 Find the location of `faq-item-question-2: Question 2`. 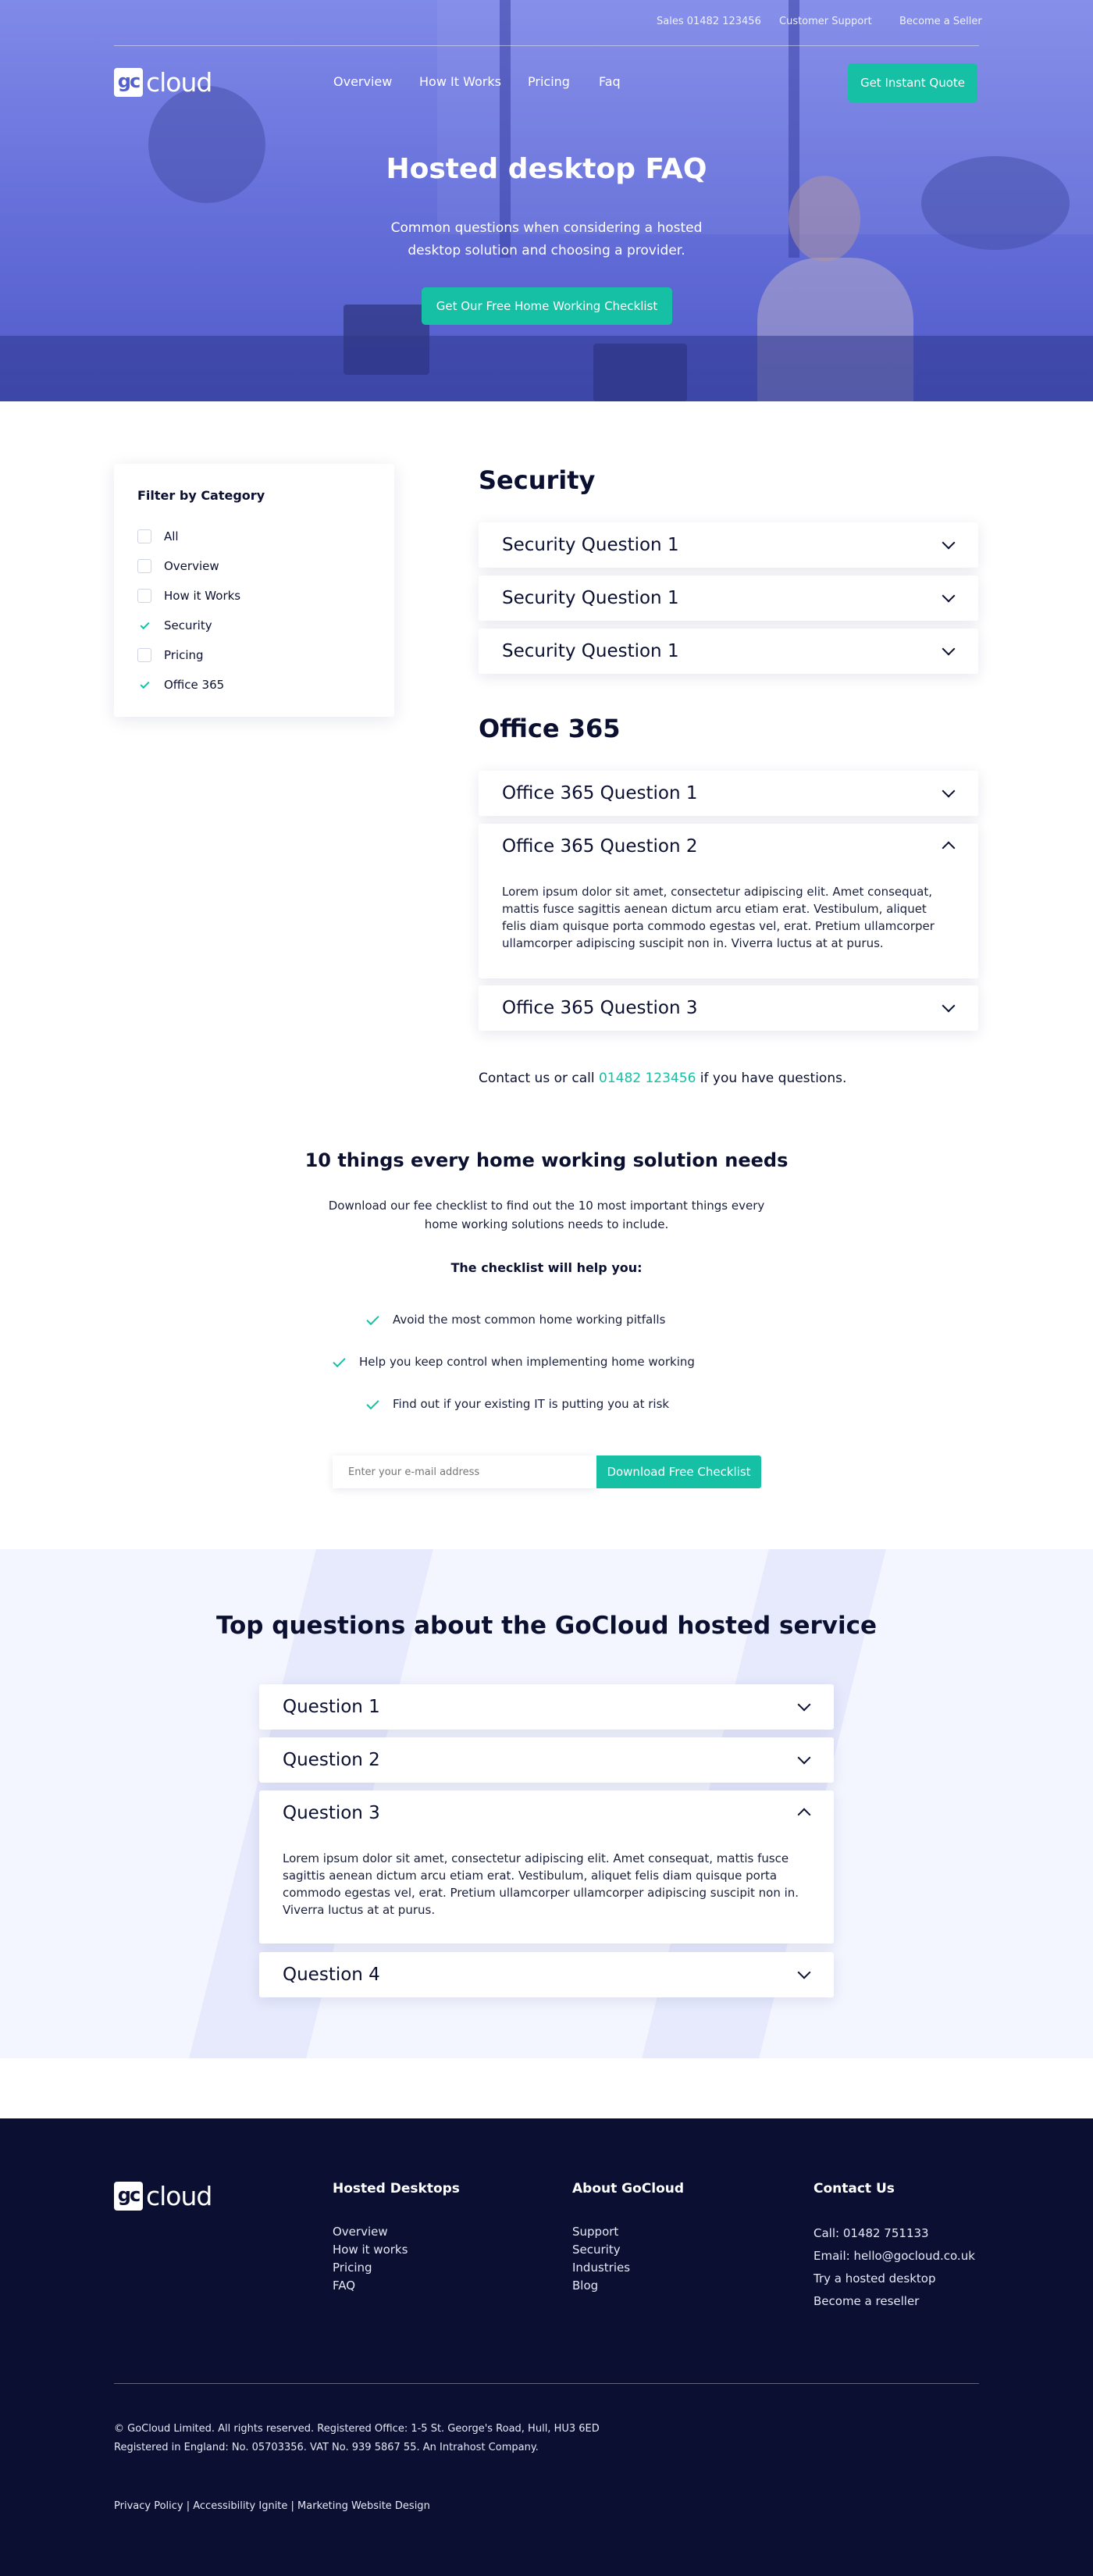

faq-item-question-2: Question 2 is located at coordinates (546, 1760).